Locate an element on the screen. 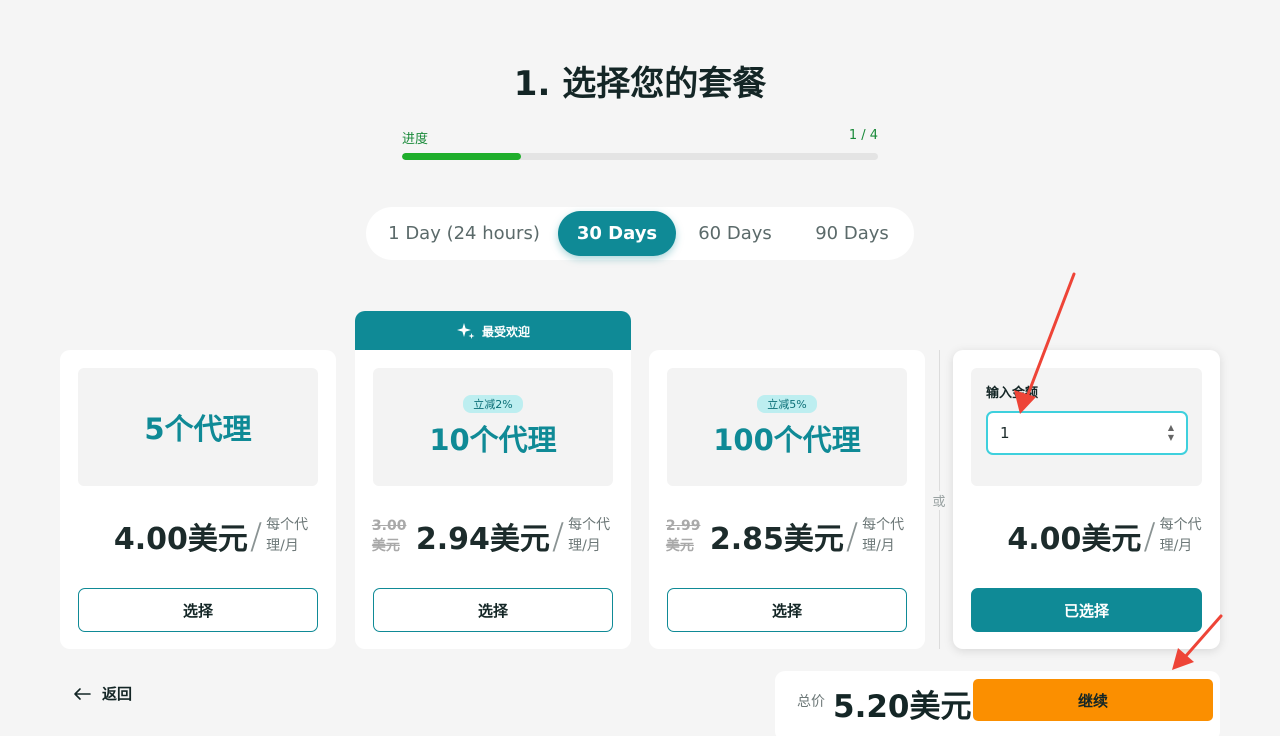  or-label: 或 is located at coordinates (939, 500).